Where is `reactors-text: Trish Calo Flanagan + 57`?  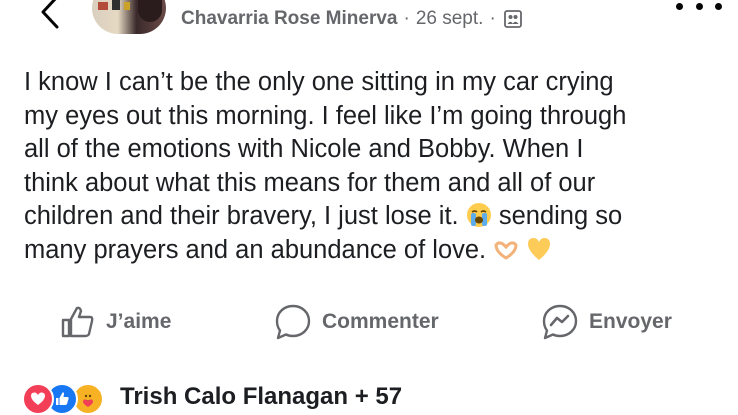 reactors-text: Trish Calo Flanagan + 57 is located at coordinates (261, 396).